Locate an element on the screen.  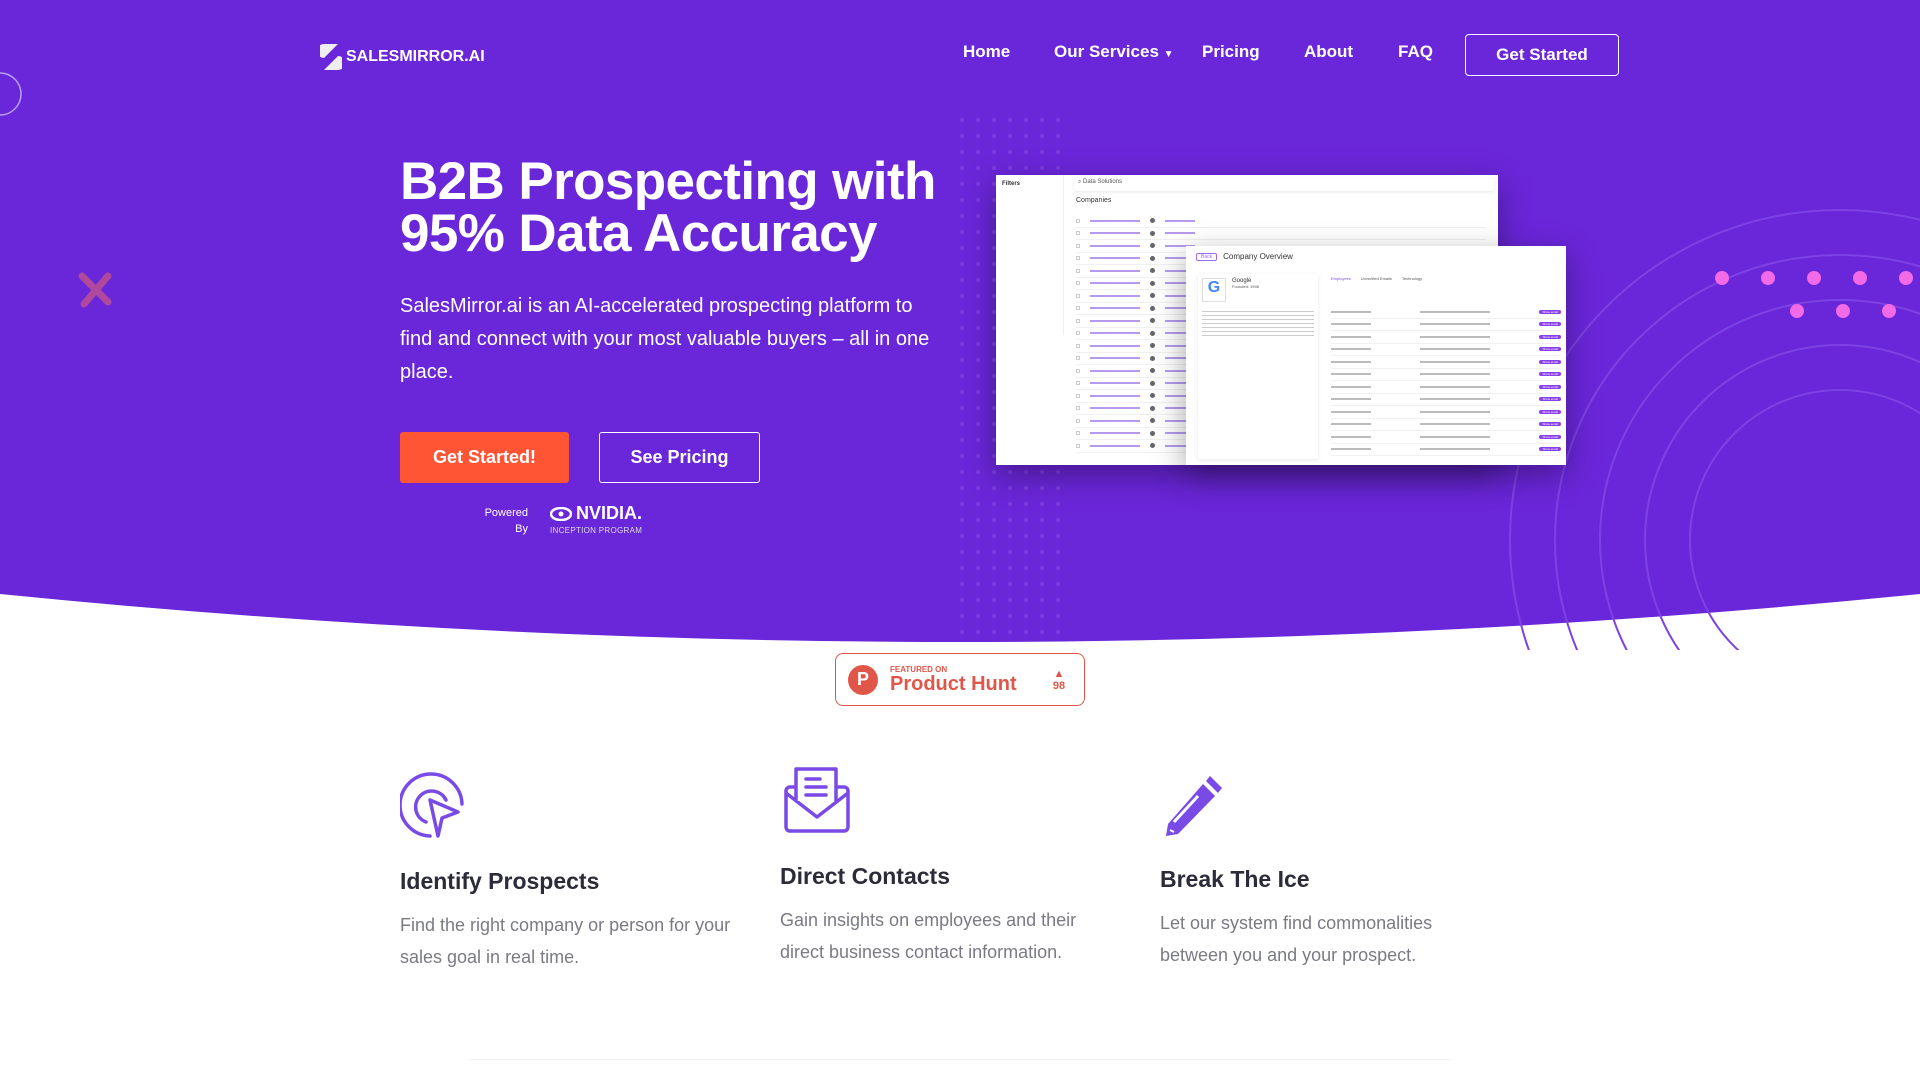
nav-get-started-button: Get Started is located at coordinates (1542, 55).